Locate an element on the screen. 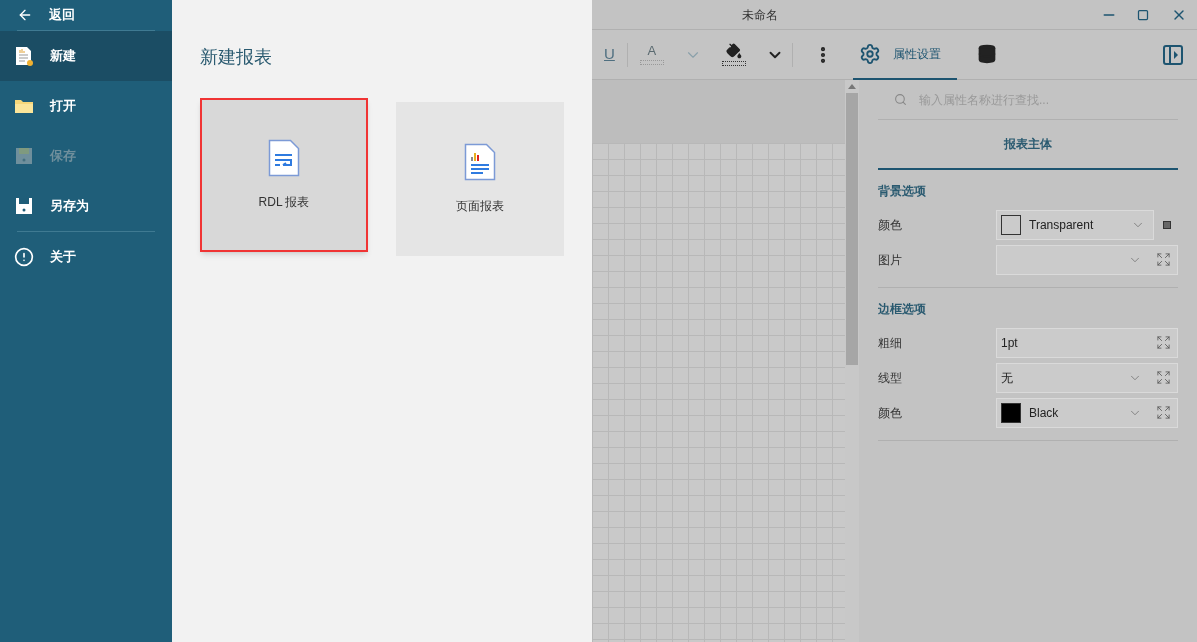  report-type-card: 页面报表 is located at coordinates (480, 179).